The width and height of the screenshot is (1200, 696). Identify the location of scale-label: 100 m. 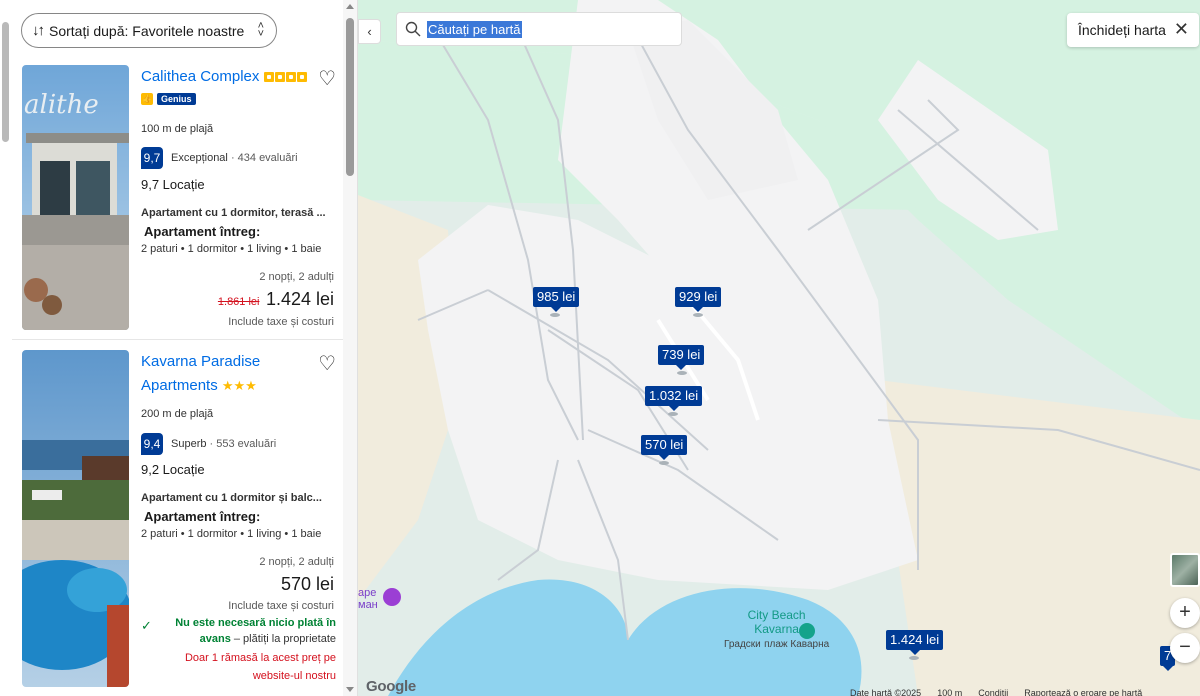
(950, 692).